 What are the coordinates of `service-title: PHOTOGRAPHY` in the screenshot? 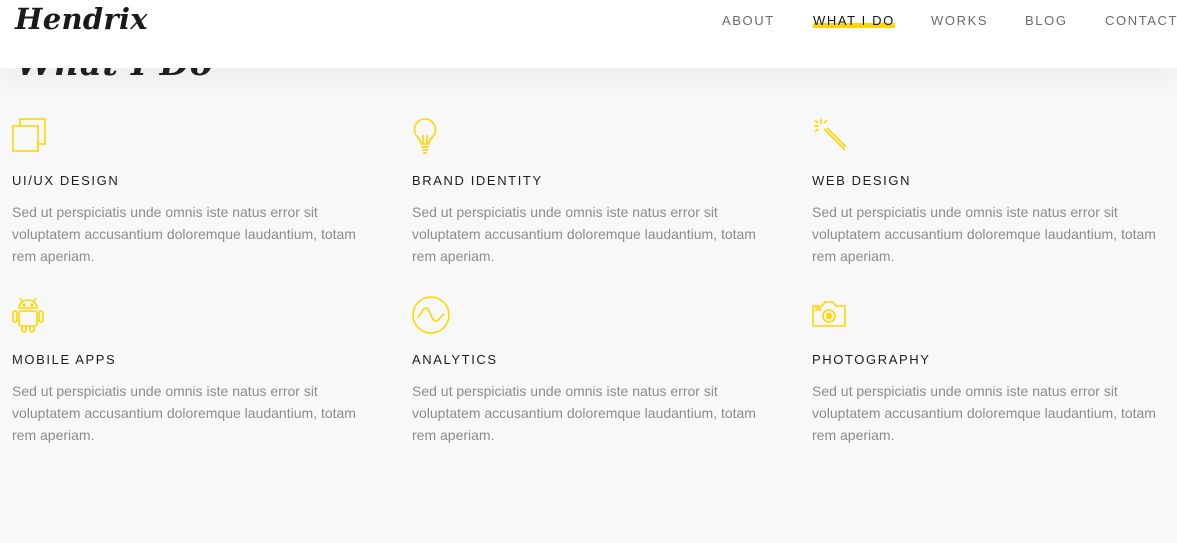 It's located at (871, 359).